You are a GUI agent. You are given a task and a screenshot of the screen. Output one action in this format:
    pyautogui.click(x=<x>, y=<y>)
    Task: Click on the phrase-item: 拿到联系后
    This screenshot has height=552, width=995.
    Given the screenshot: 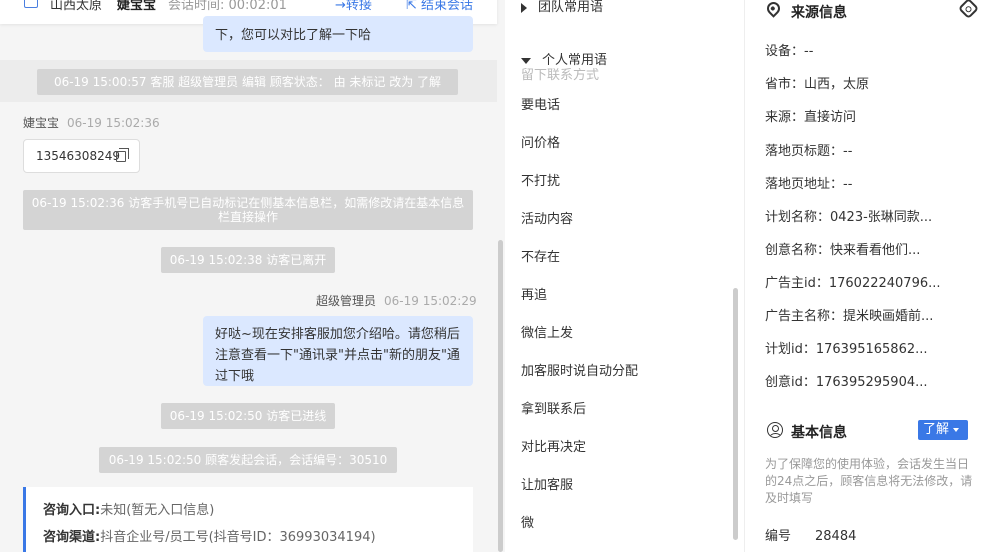 What is the action you would take?
    pyautogui.click(x=553, y=407)
    